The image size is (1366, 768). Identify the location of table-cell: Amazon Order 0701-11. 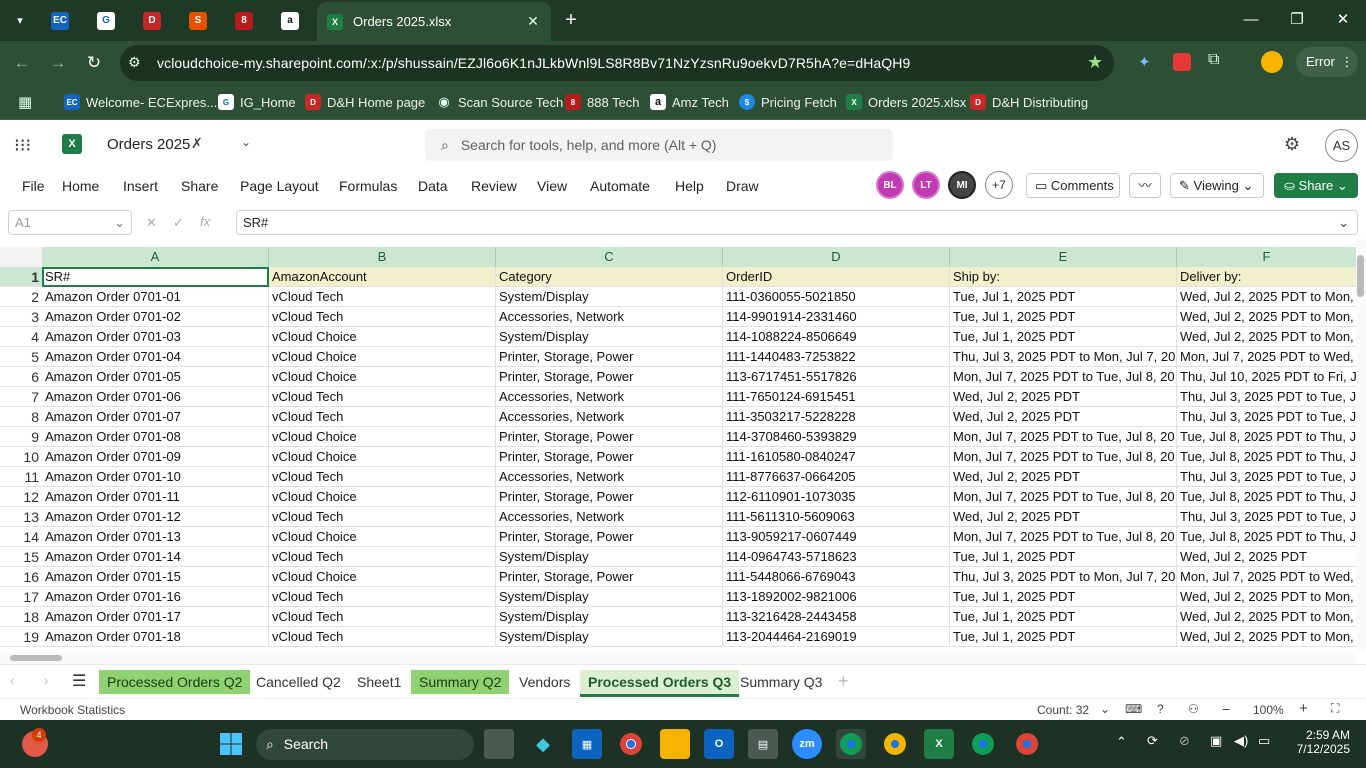
(155, 497).